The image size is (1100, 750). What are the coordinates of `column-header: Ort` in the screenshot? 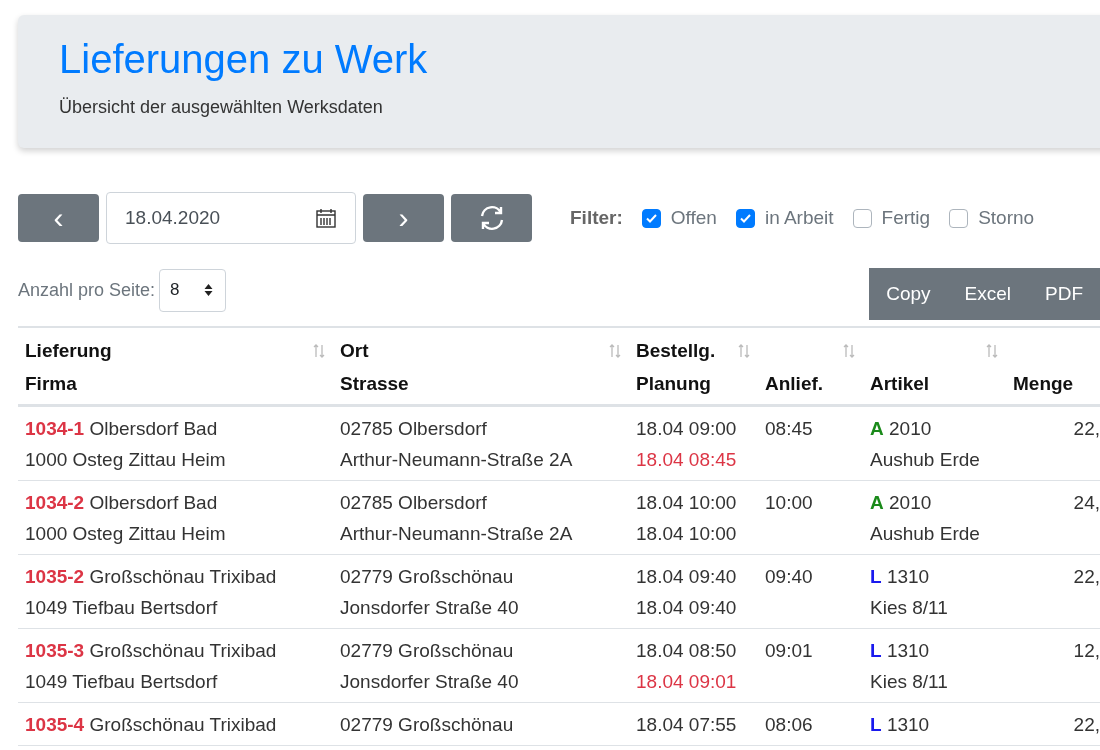 It's located at (354, 350).